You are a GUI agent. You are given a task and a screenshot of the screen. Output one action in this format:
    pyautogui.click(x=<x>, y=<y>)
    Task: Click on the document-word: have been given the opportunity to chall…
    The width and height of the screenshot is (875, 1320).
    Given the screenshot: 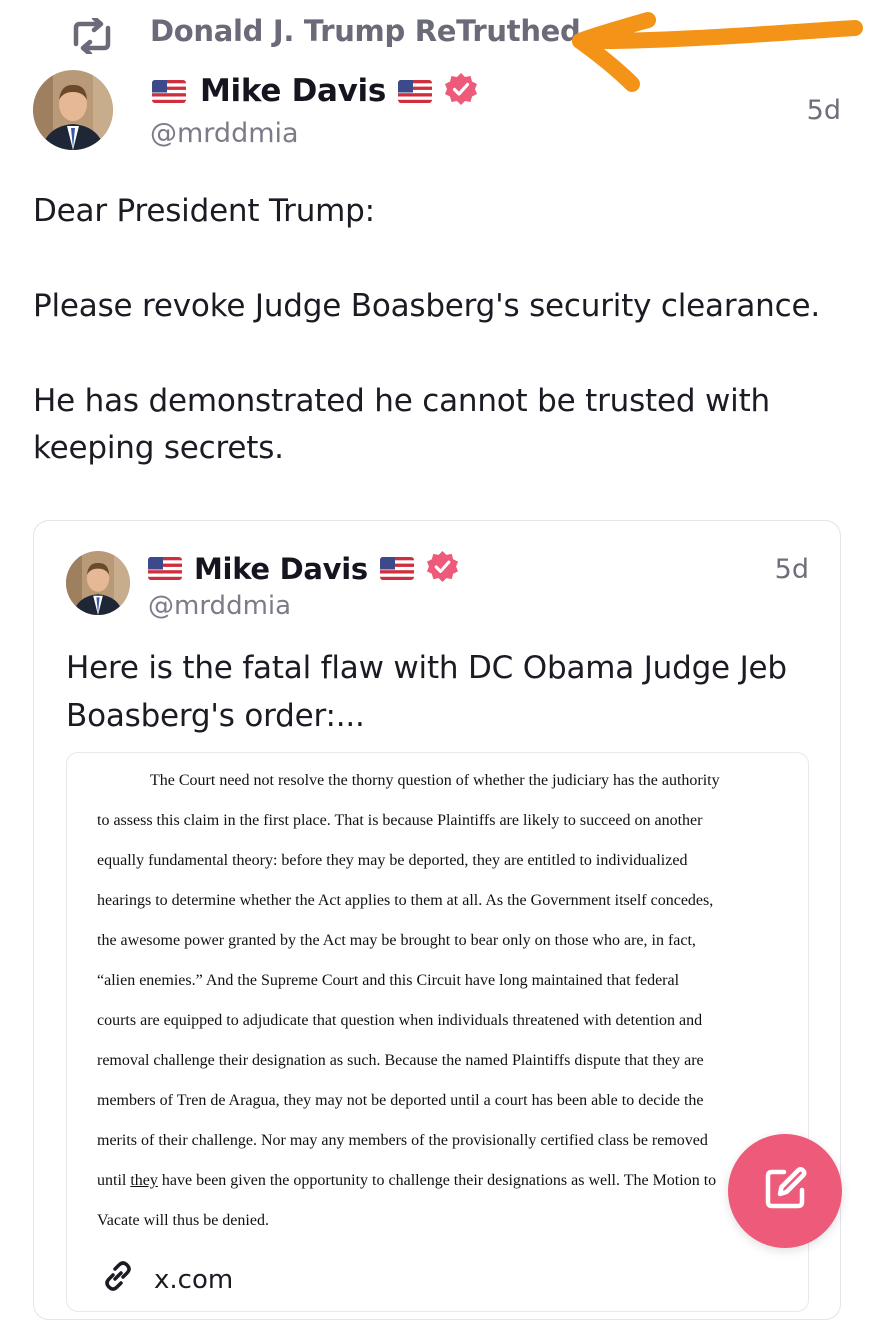 What is the action you would take?
    pyautogui.click(x=439, y=1180)
    